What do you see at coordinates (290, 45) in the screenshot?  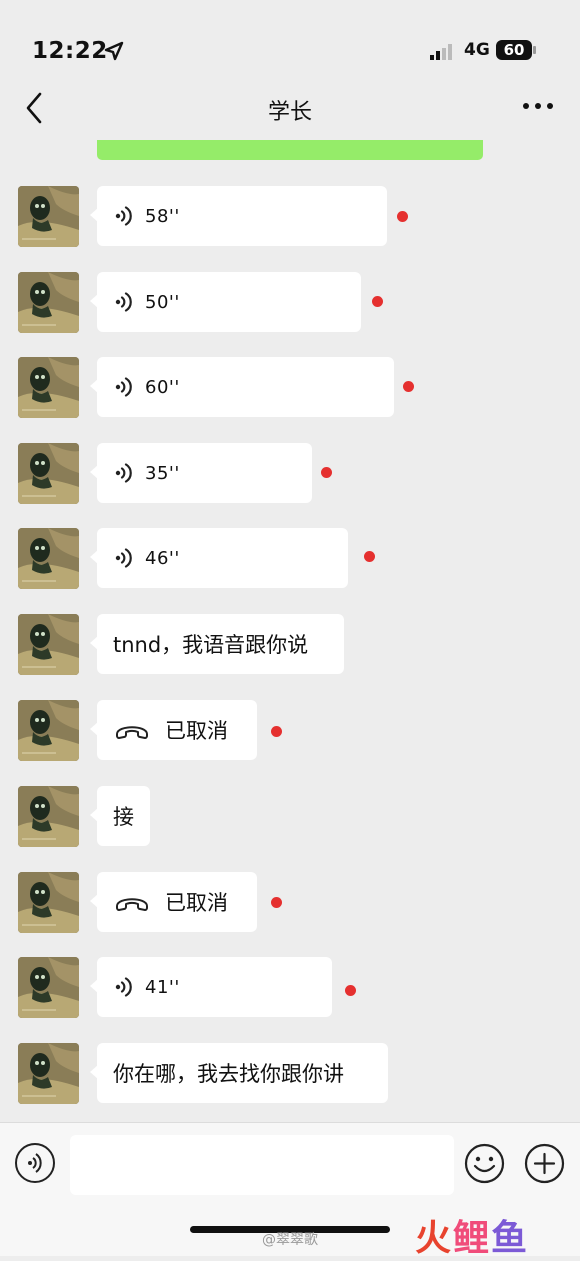 I see `status-bar: 12:22 4G 60` at bounding box center [290, 45].